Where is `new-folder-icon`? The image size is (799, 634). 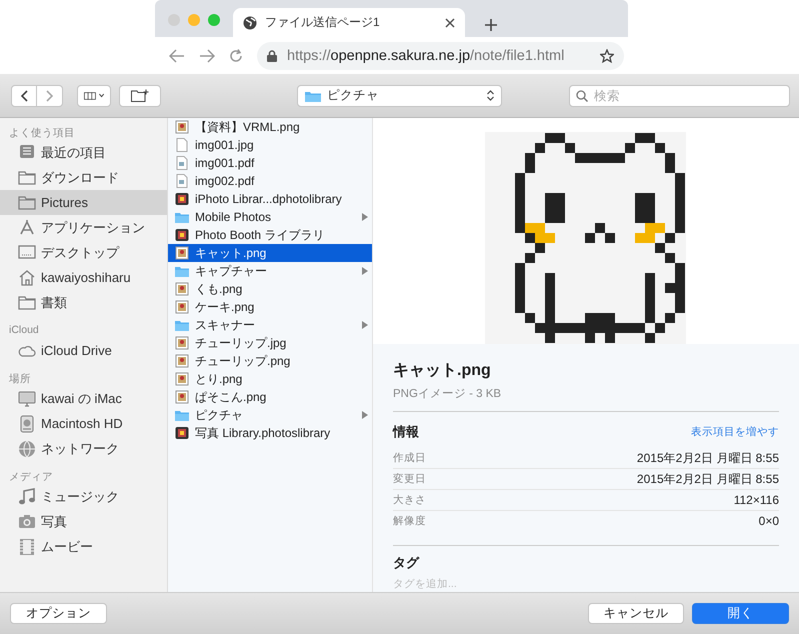
new-folder-icon is located at coordinates (140, 95).